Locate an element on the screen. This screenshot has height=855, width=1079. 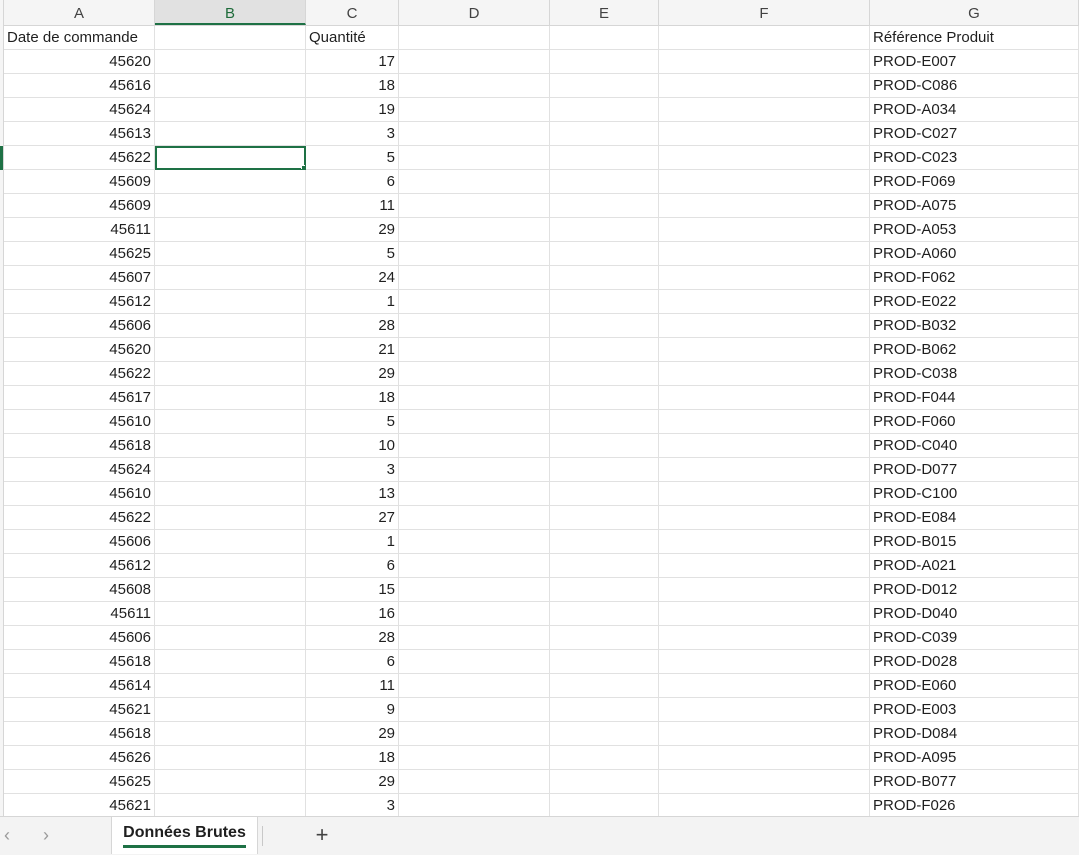
tab-donnees-brutes: Données Brutes is located at coordinates (184, 835).